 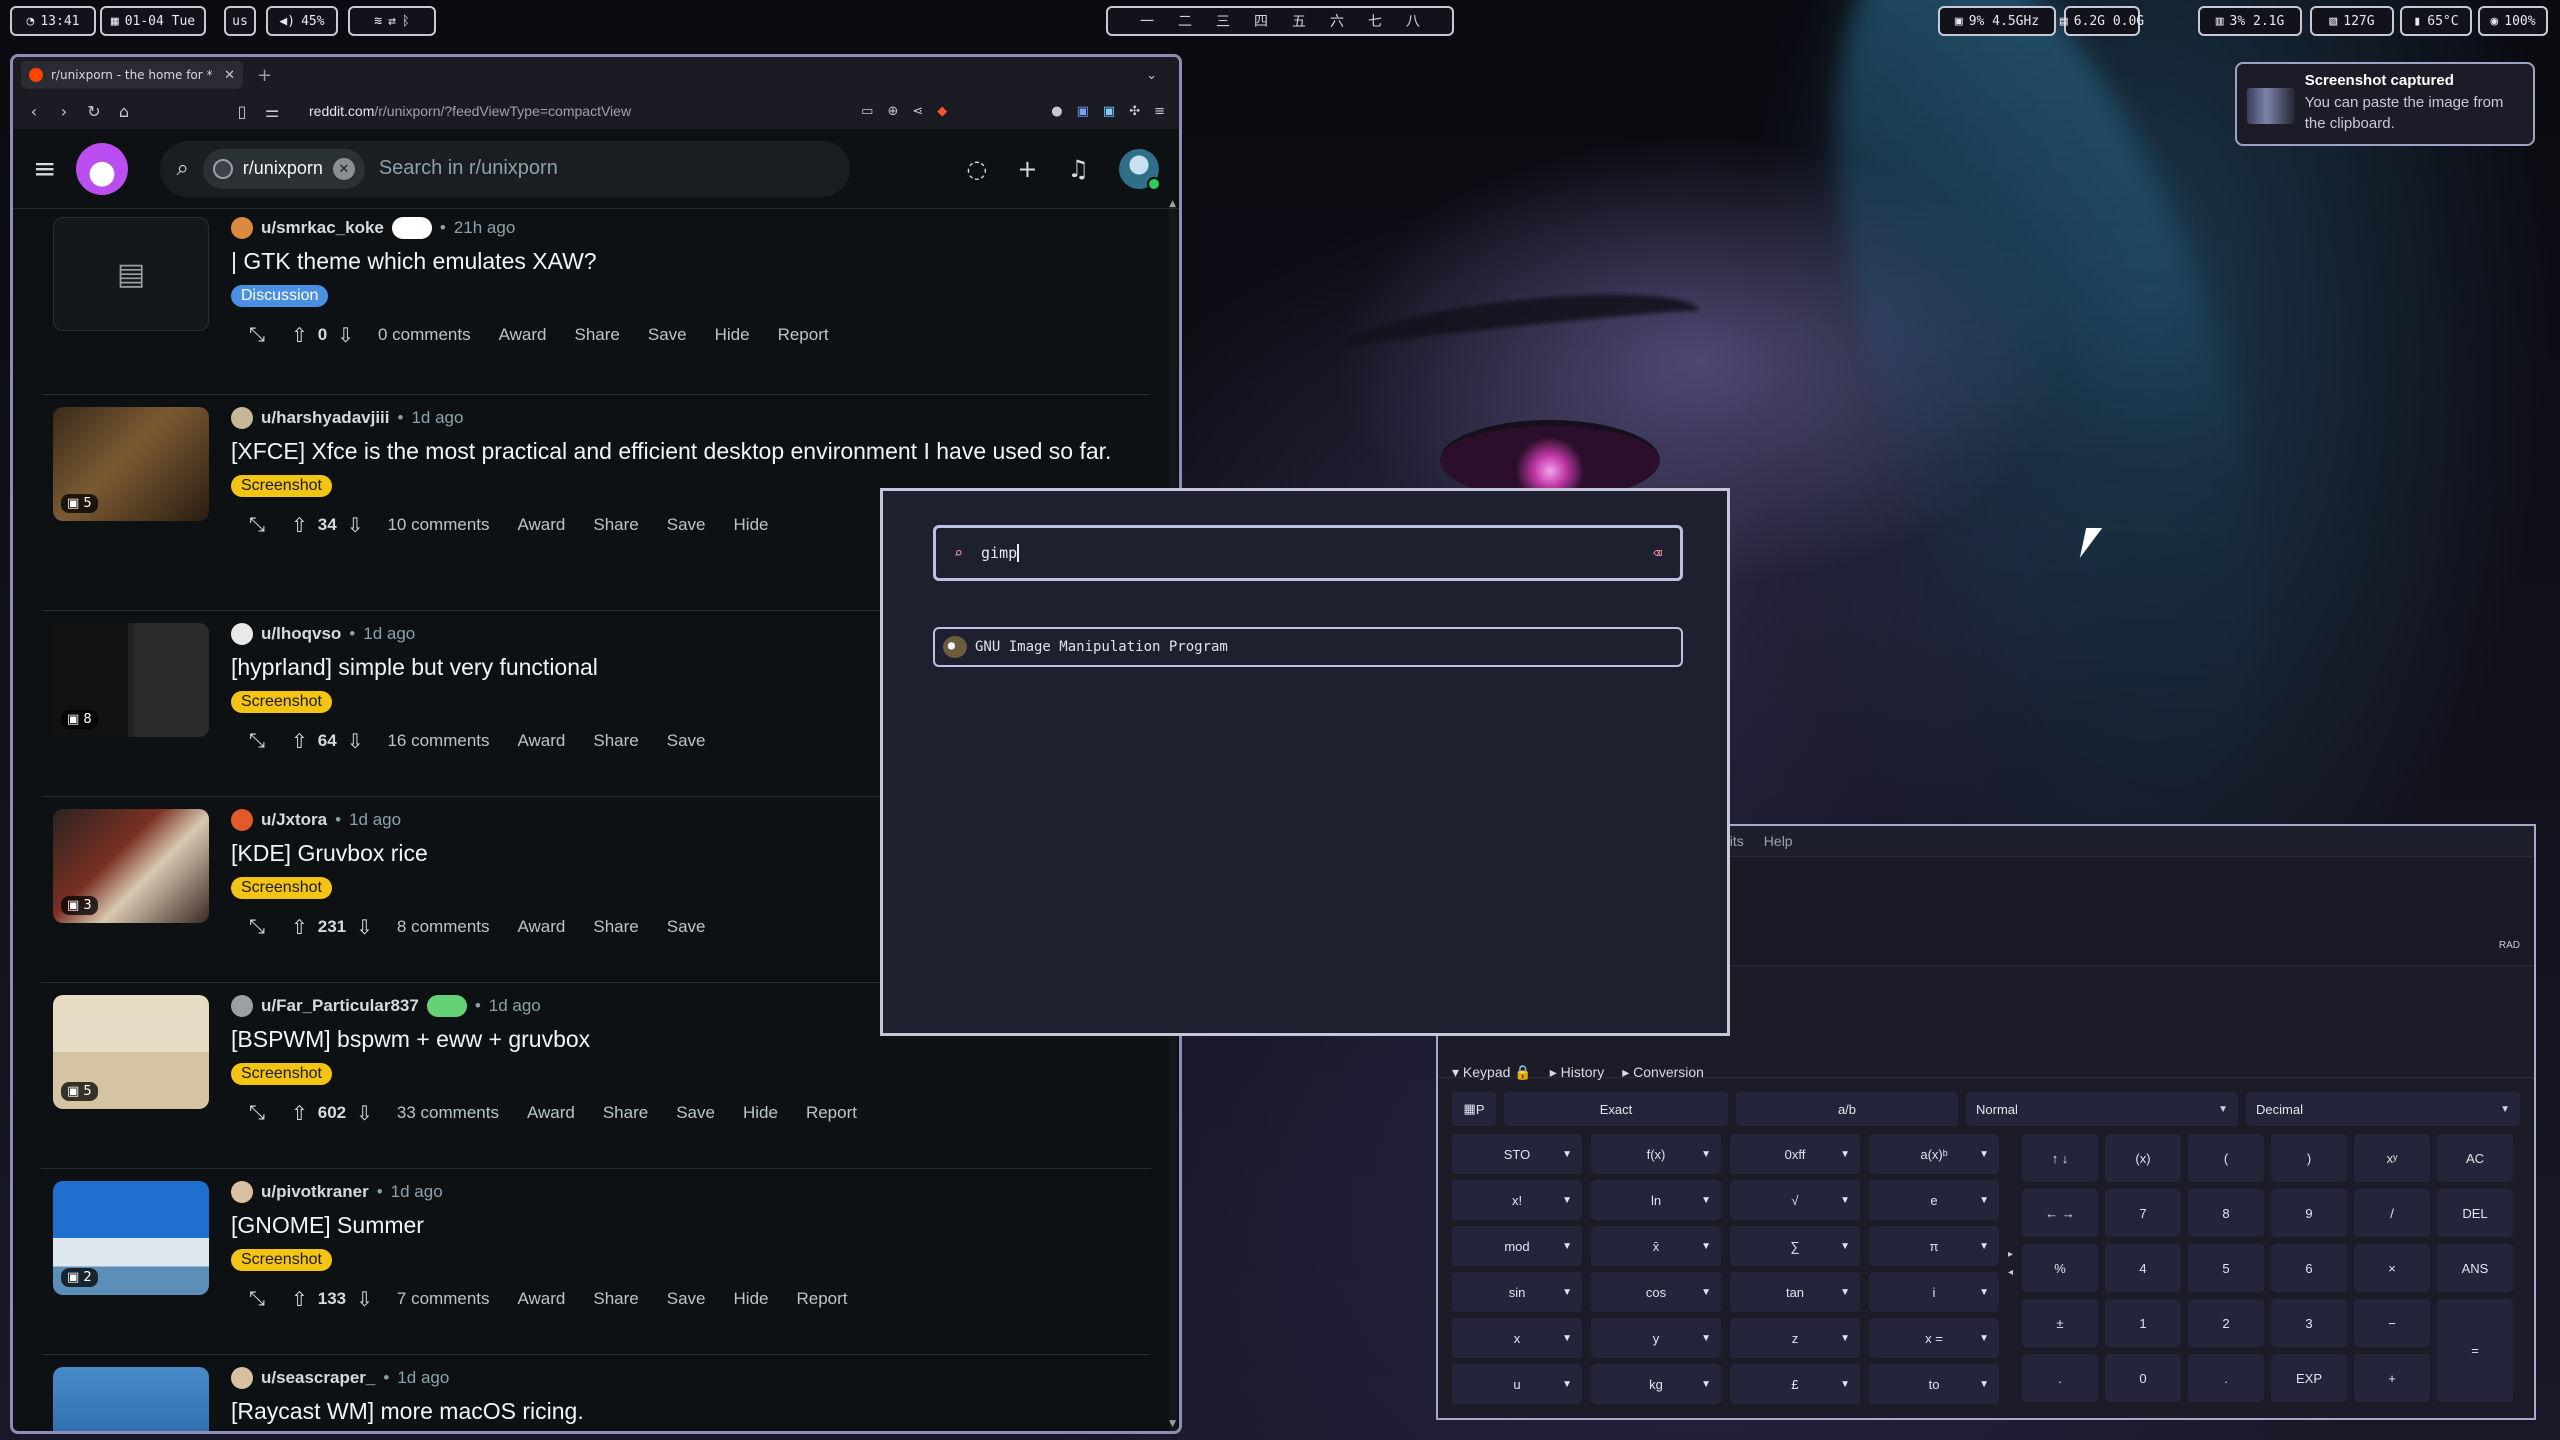 What do you see at coordinates (1078, 169) in the screenshot?
I see `bell-icon: ♫` at bounding box center [1078, 169].